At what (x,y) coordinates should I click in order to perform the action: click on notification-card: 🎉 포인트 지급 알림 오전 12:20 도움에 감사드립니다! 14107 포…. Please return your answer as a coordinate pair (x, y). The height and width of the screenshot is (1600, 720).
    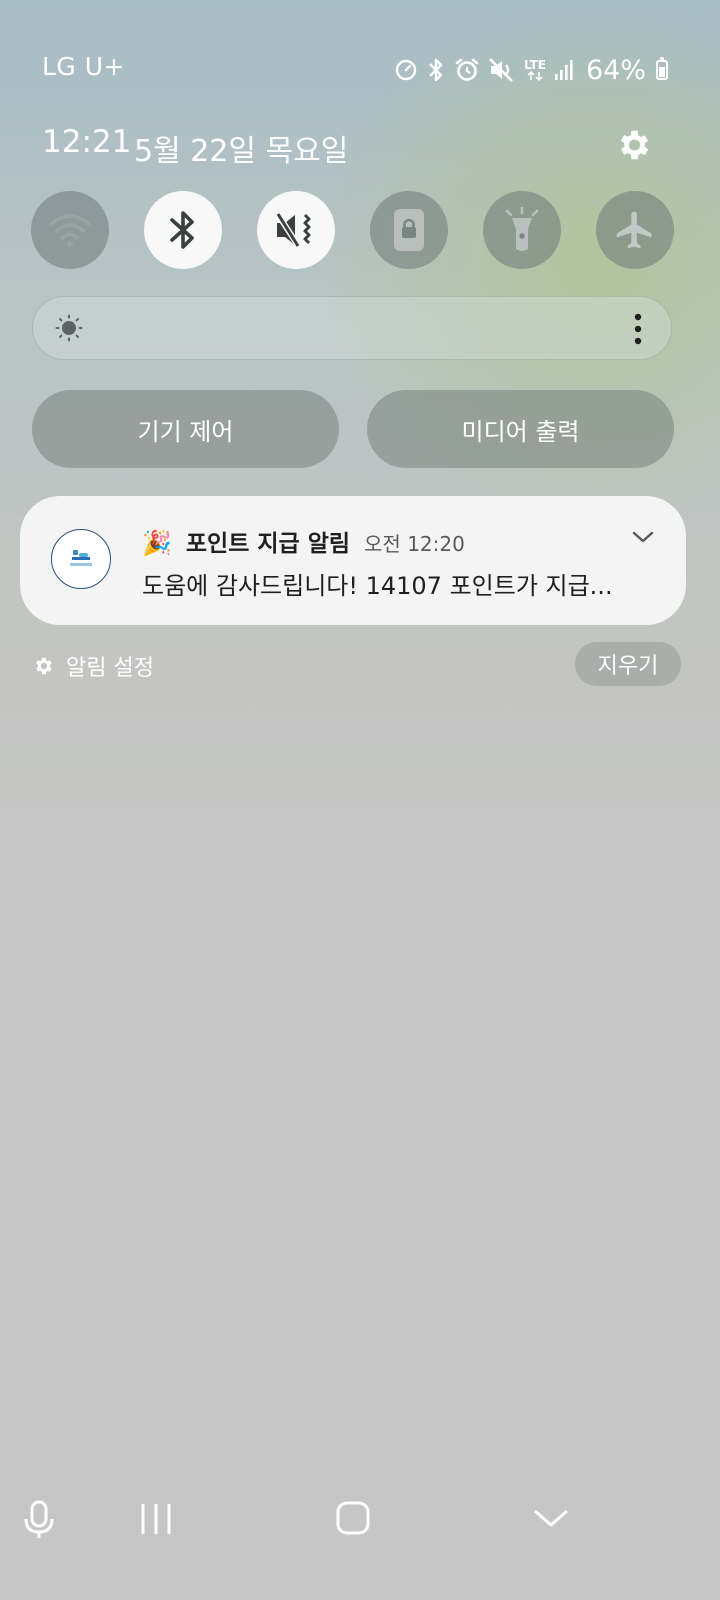
    Looking at the image, I should click on (353, 560).